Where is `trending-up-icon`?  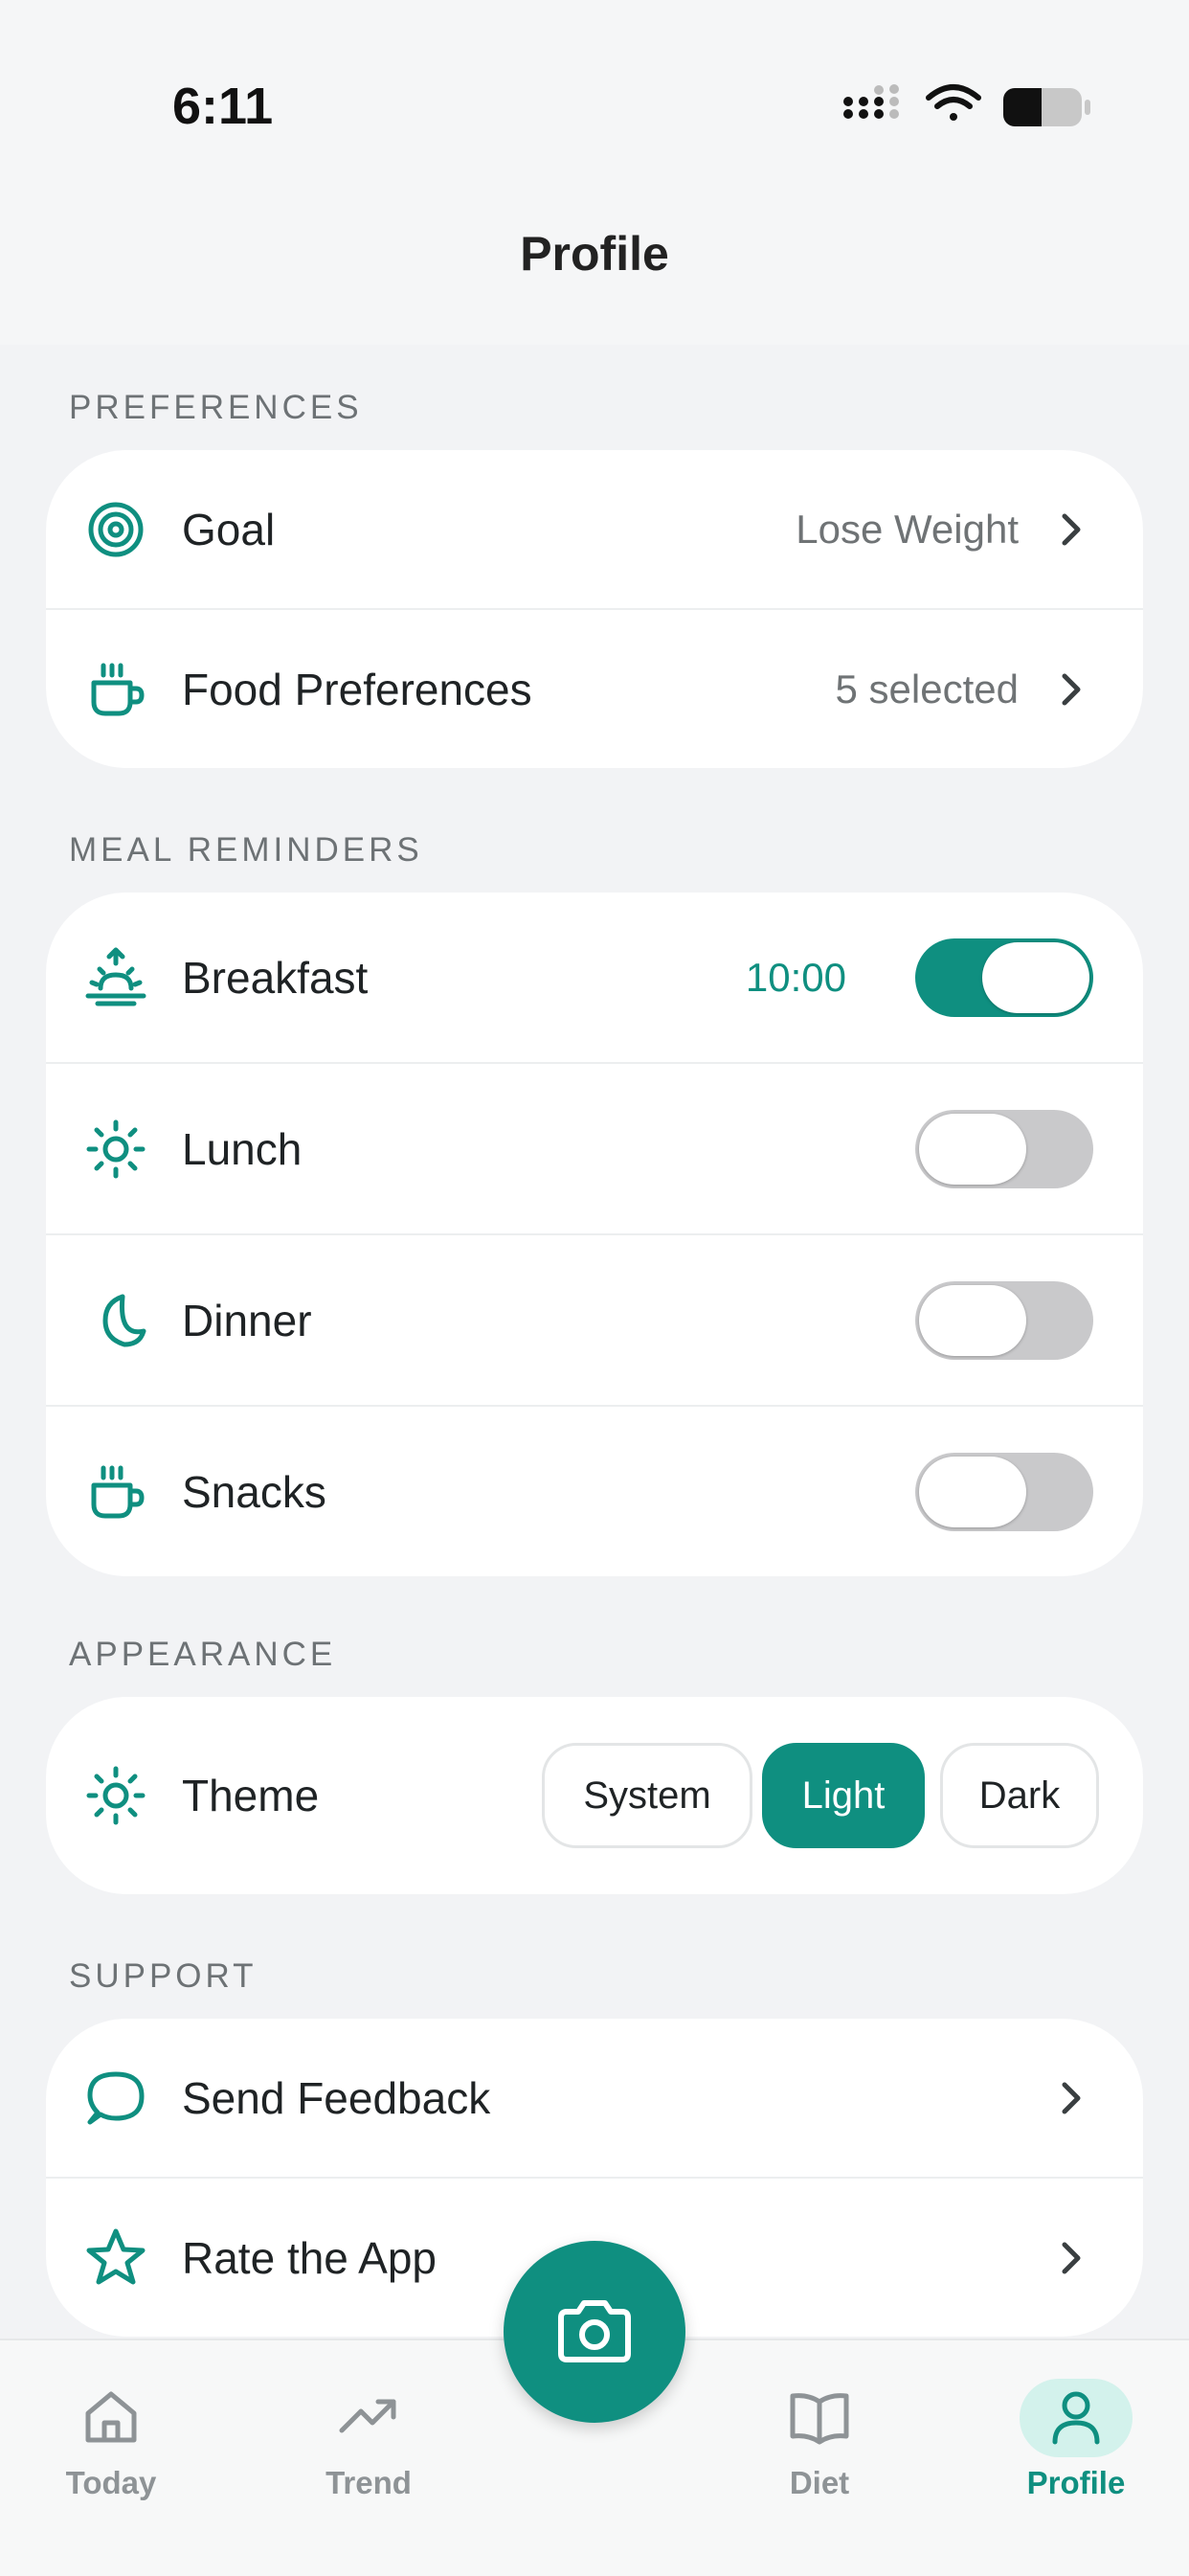 trending-up-icon is located at coordinates (367, 2416).